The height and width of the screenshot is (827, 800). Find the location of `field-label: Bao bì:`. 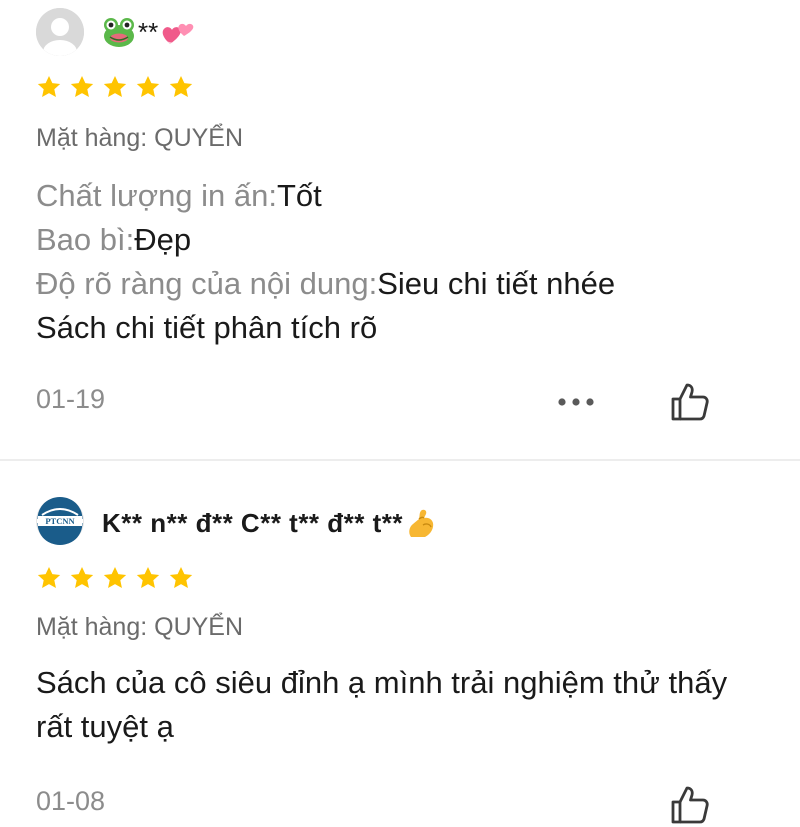

field-label: Bao bì: is located at coordinates (85, 239).